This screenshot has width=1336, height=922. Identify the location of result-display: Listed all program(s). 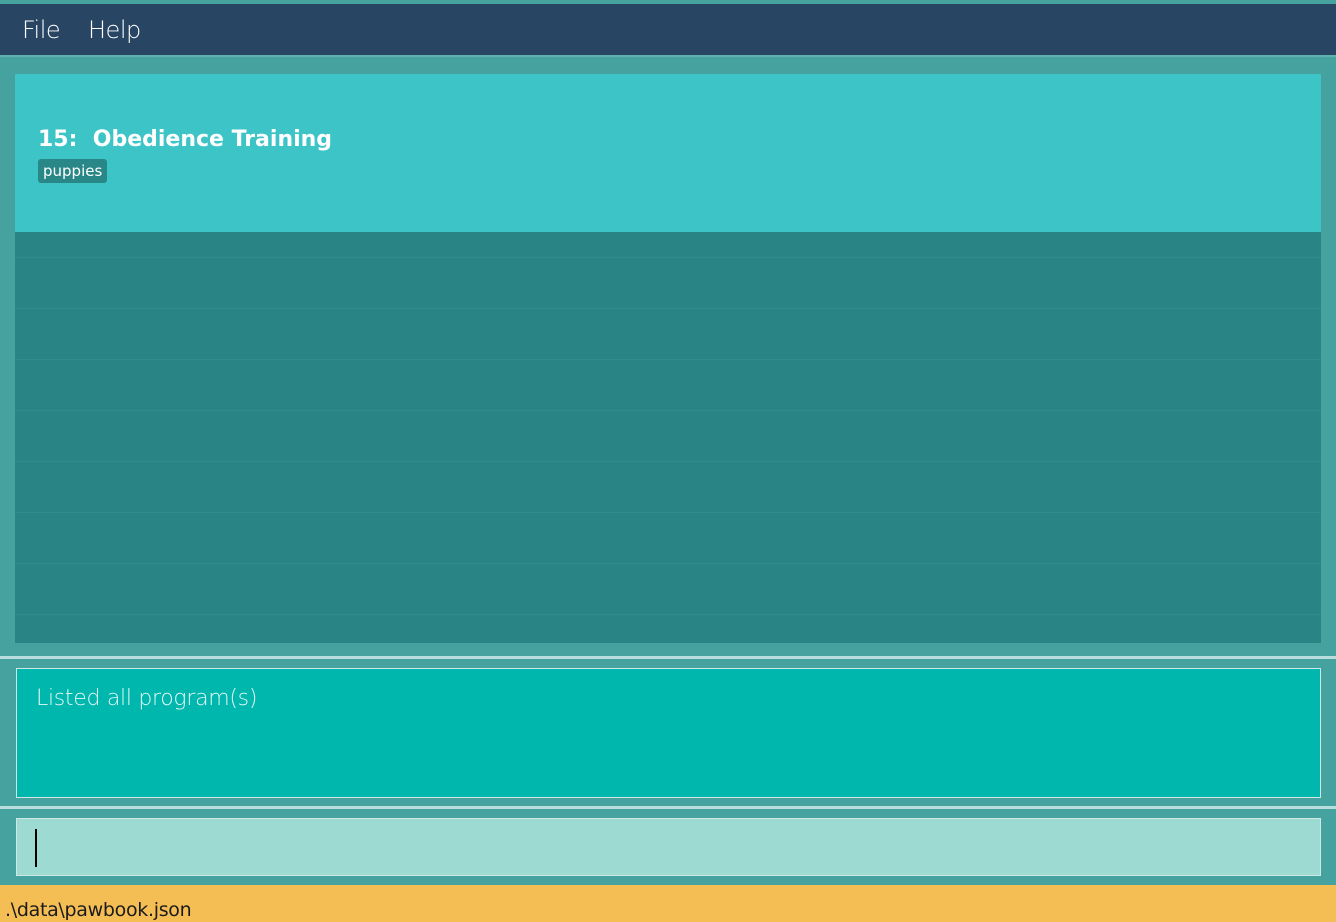
(668, 733).